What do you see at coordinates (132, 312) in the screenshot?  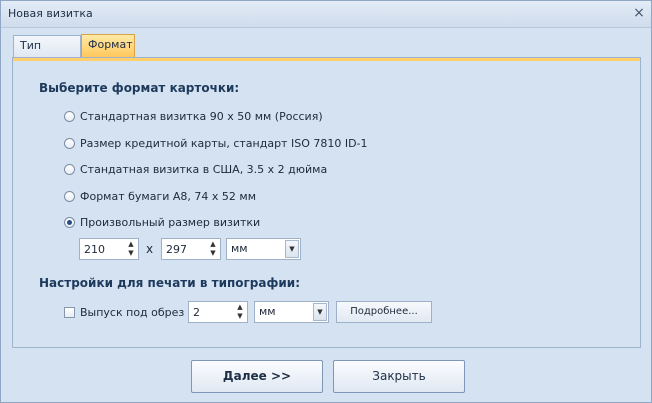 I see `bleed-label: Выпуск под обрез` at bounding box center [132, 312].